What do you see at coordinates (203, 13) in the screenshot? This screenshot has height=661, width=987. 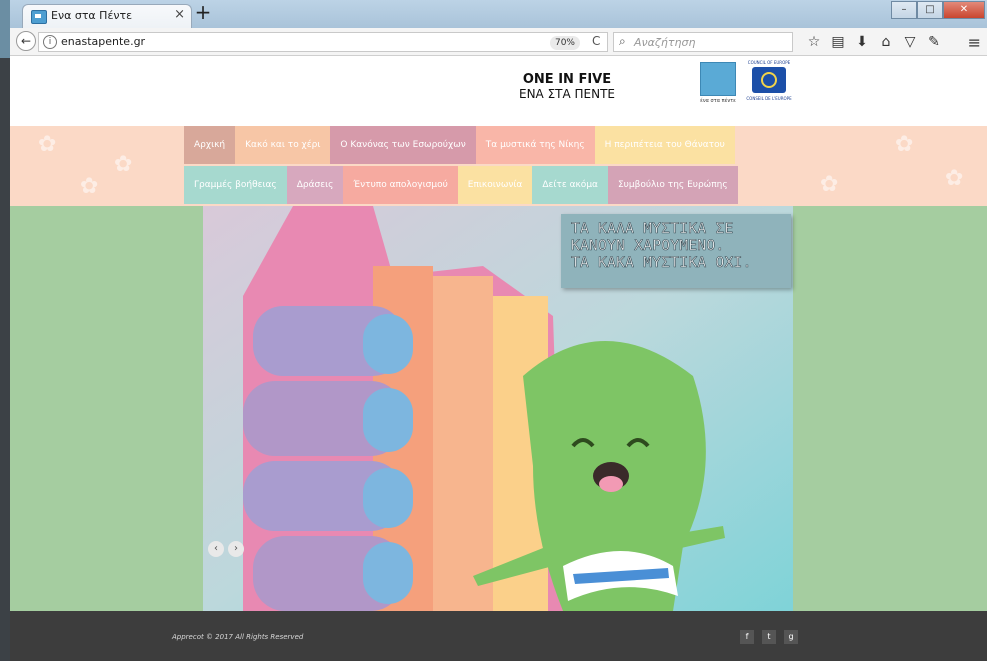 I see `new-tab-button: +` at bounding box center [203, 13].